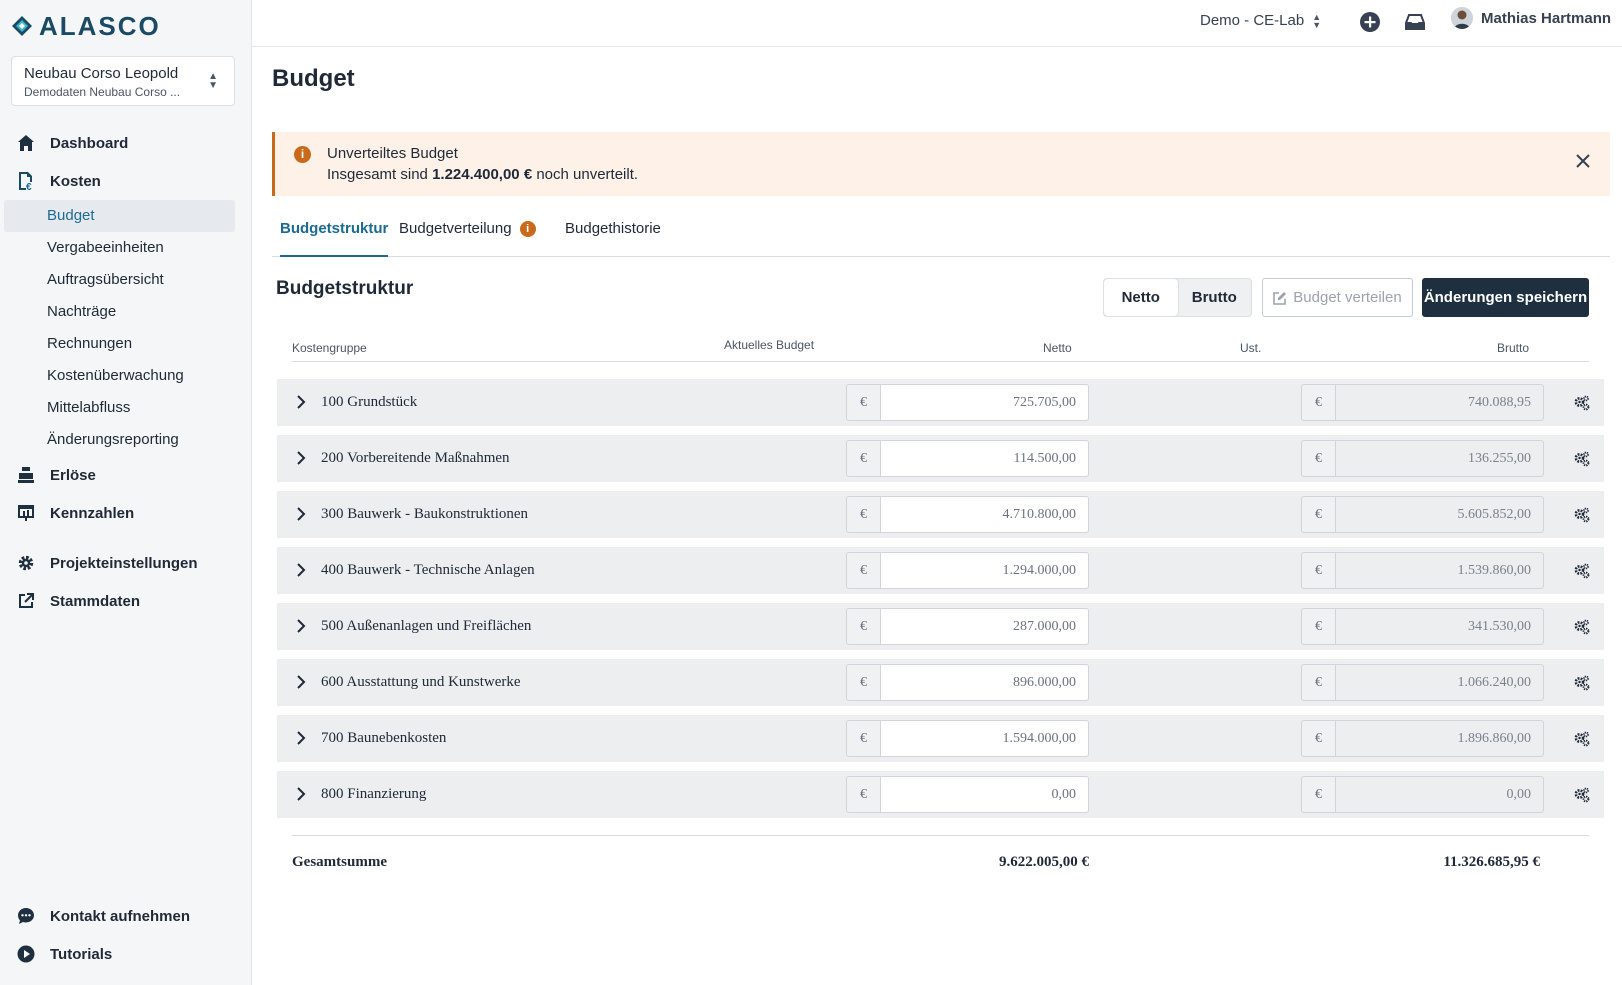 Image resolution: width=1622 pixels, height=985 pixels. Describe the element at coordinates (1583, 161) in the screenshot. I see `close-icon` at that location.